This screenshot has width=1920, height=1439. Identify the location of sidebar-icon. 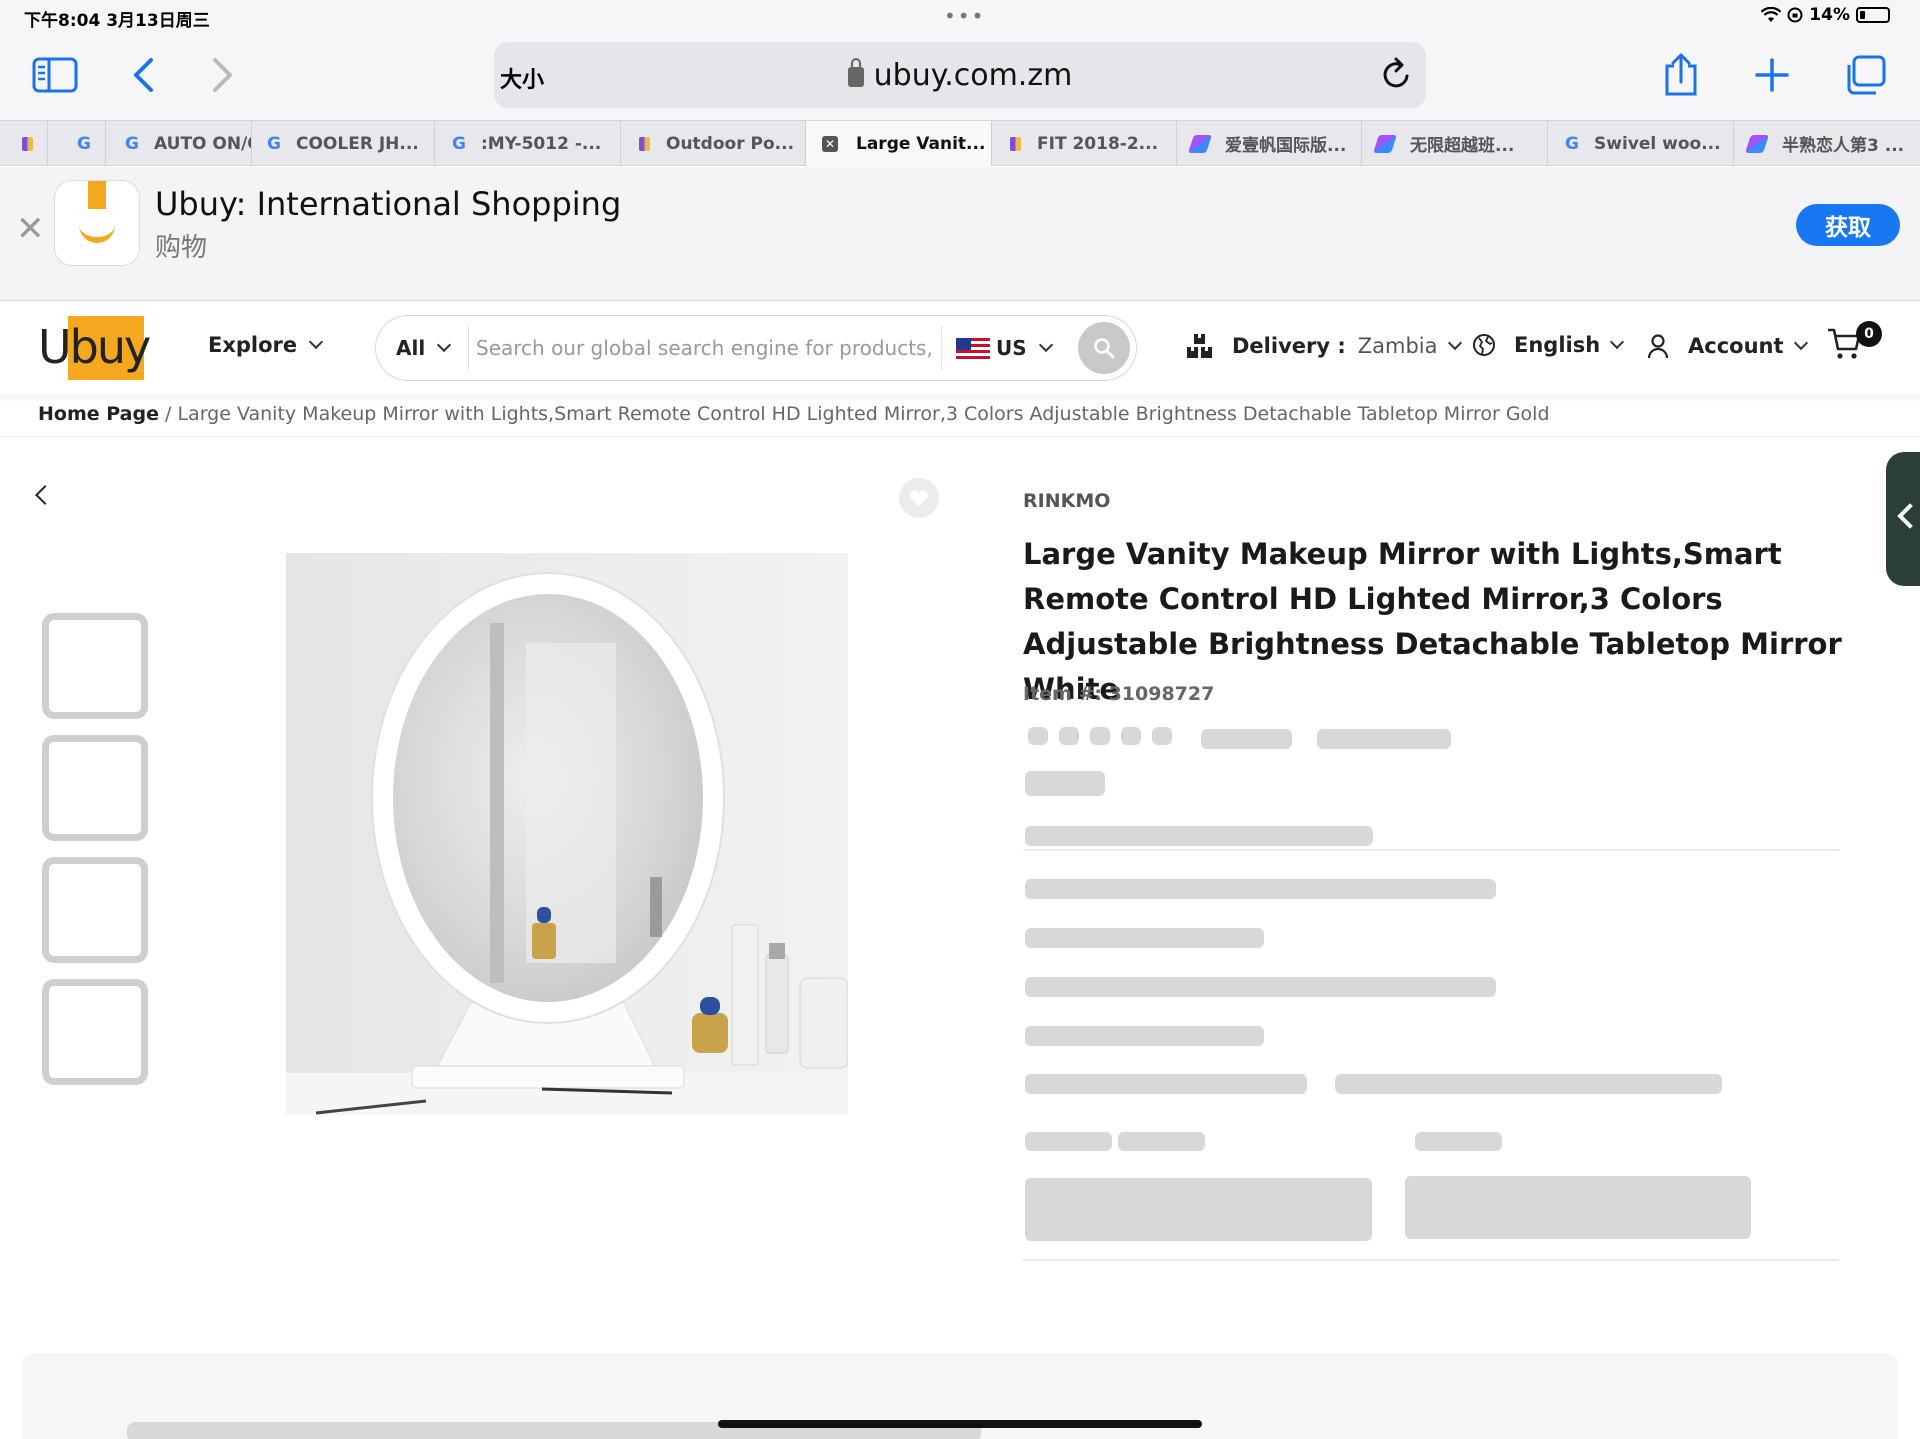
(55, 75).